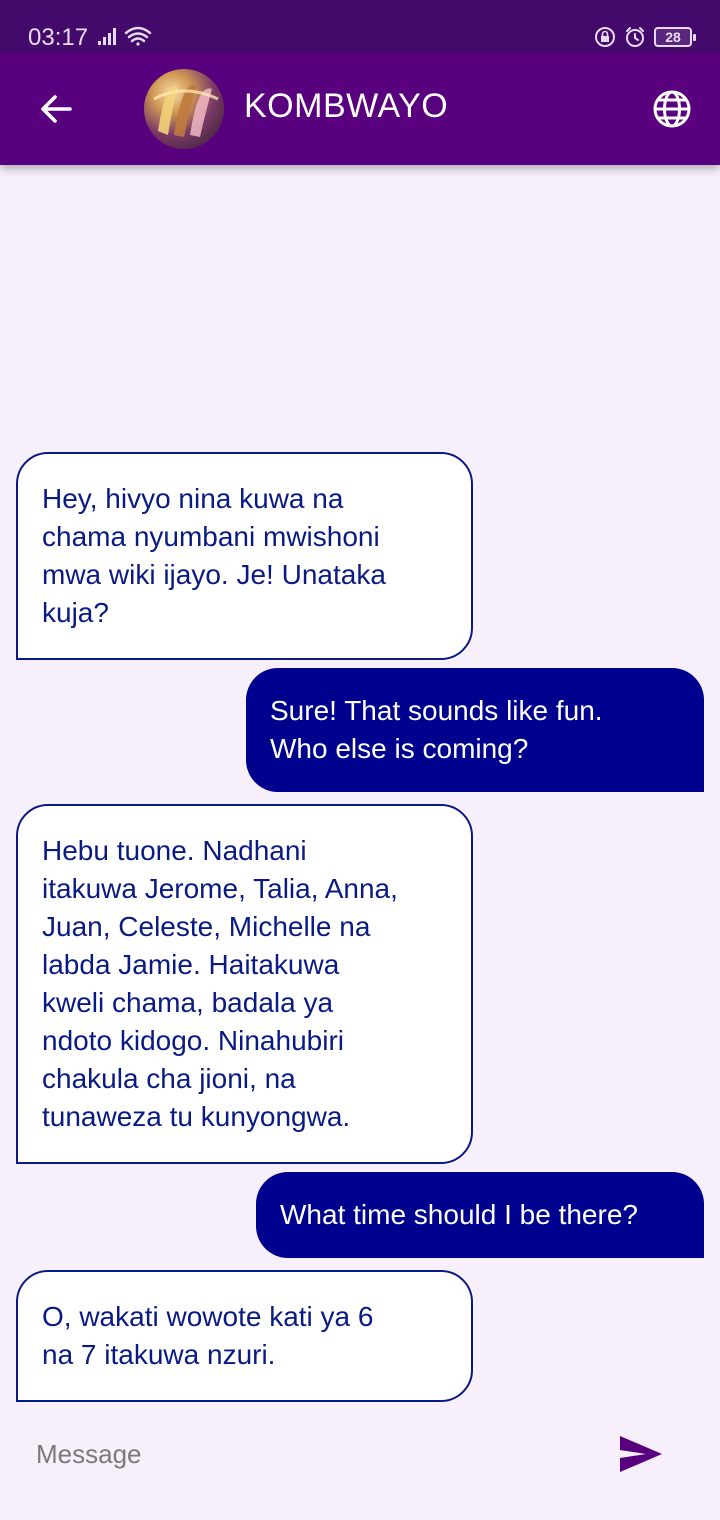  Describe the element at coordinates (206, 926) in the screenshot. I see `message-line: Juan, Celeste, Michelle na` at that location.